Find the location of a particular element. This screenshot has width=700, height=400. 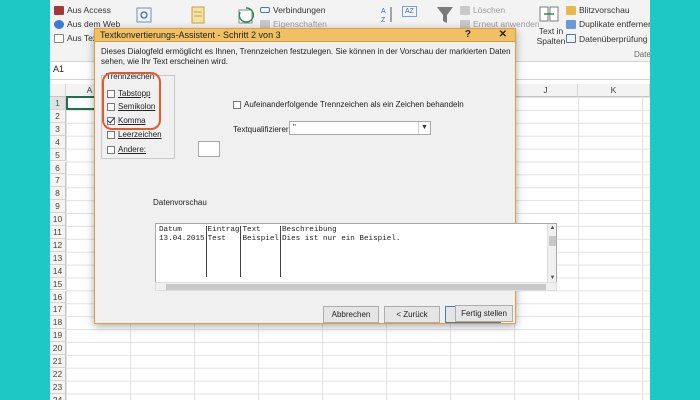

row-header: 8 is located at coordinates (58, 194).